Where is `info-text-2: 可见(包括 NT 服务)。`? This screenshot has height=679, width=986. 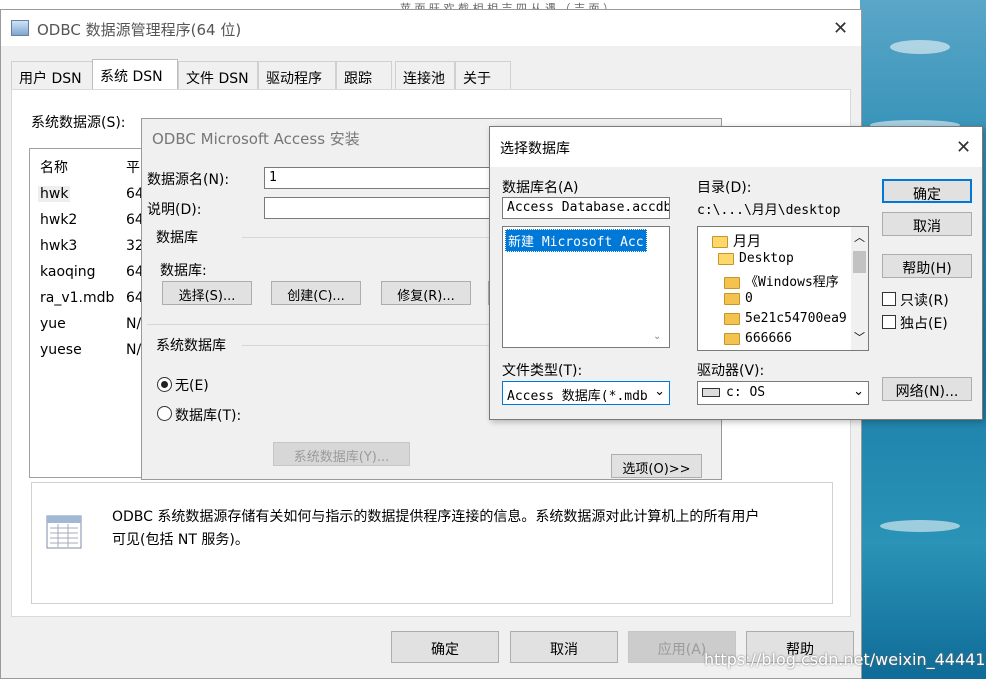
info-text-2: 可见(包括 NT 服务)。 is located at coordinates (180, 540).